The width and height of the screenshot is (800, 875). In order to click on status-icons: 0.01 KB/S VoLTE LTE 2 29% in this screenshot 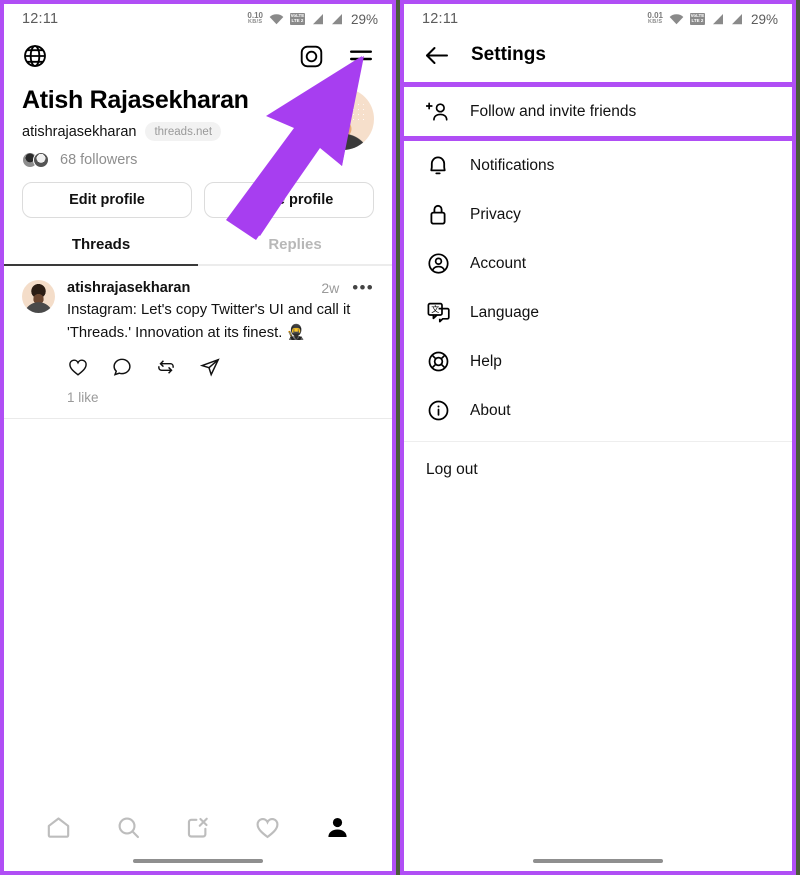, I will do `click(712, 19)`.